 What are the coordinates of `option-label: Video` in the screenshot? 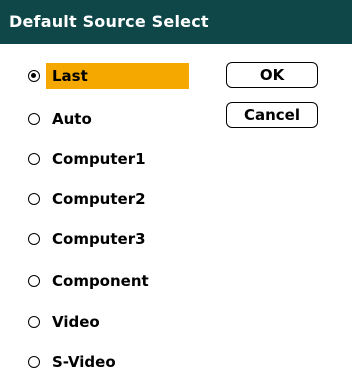 It's located at (76, 322).